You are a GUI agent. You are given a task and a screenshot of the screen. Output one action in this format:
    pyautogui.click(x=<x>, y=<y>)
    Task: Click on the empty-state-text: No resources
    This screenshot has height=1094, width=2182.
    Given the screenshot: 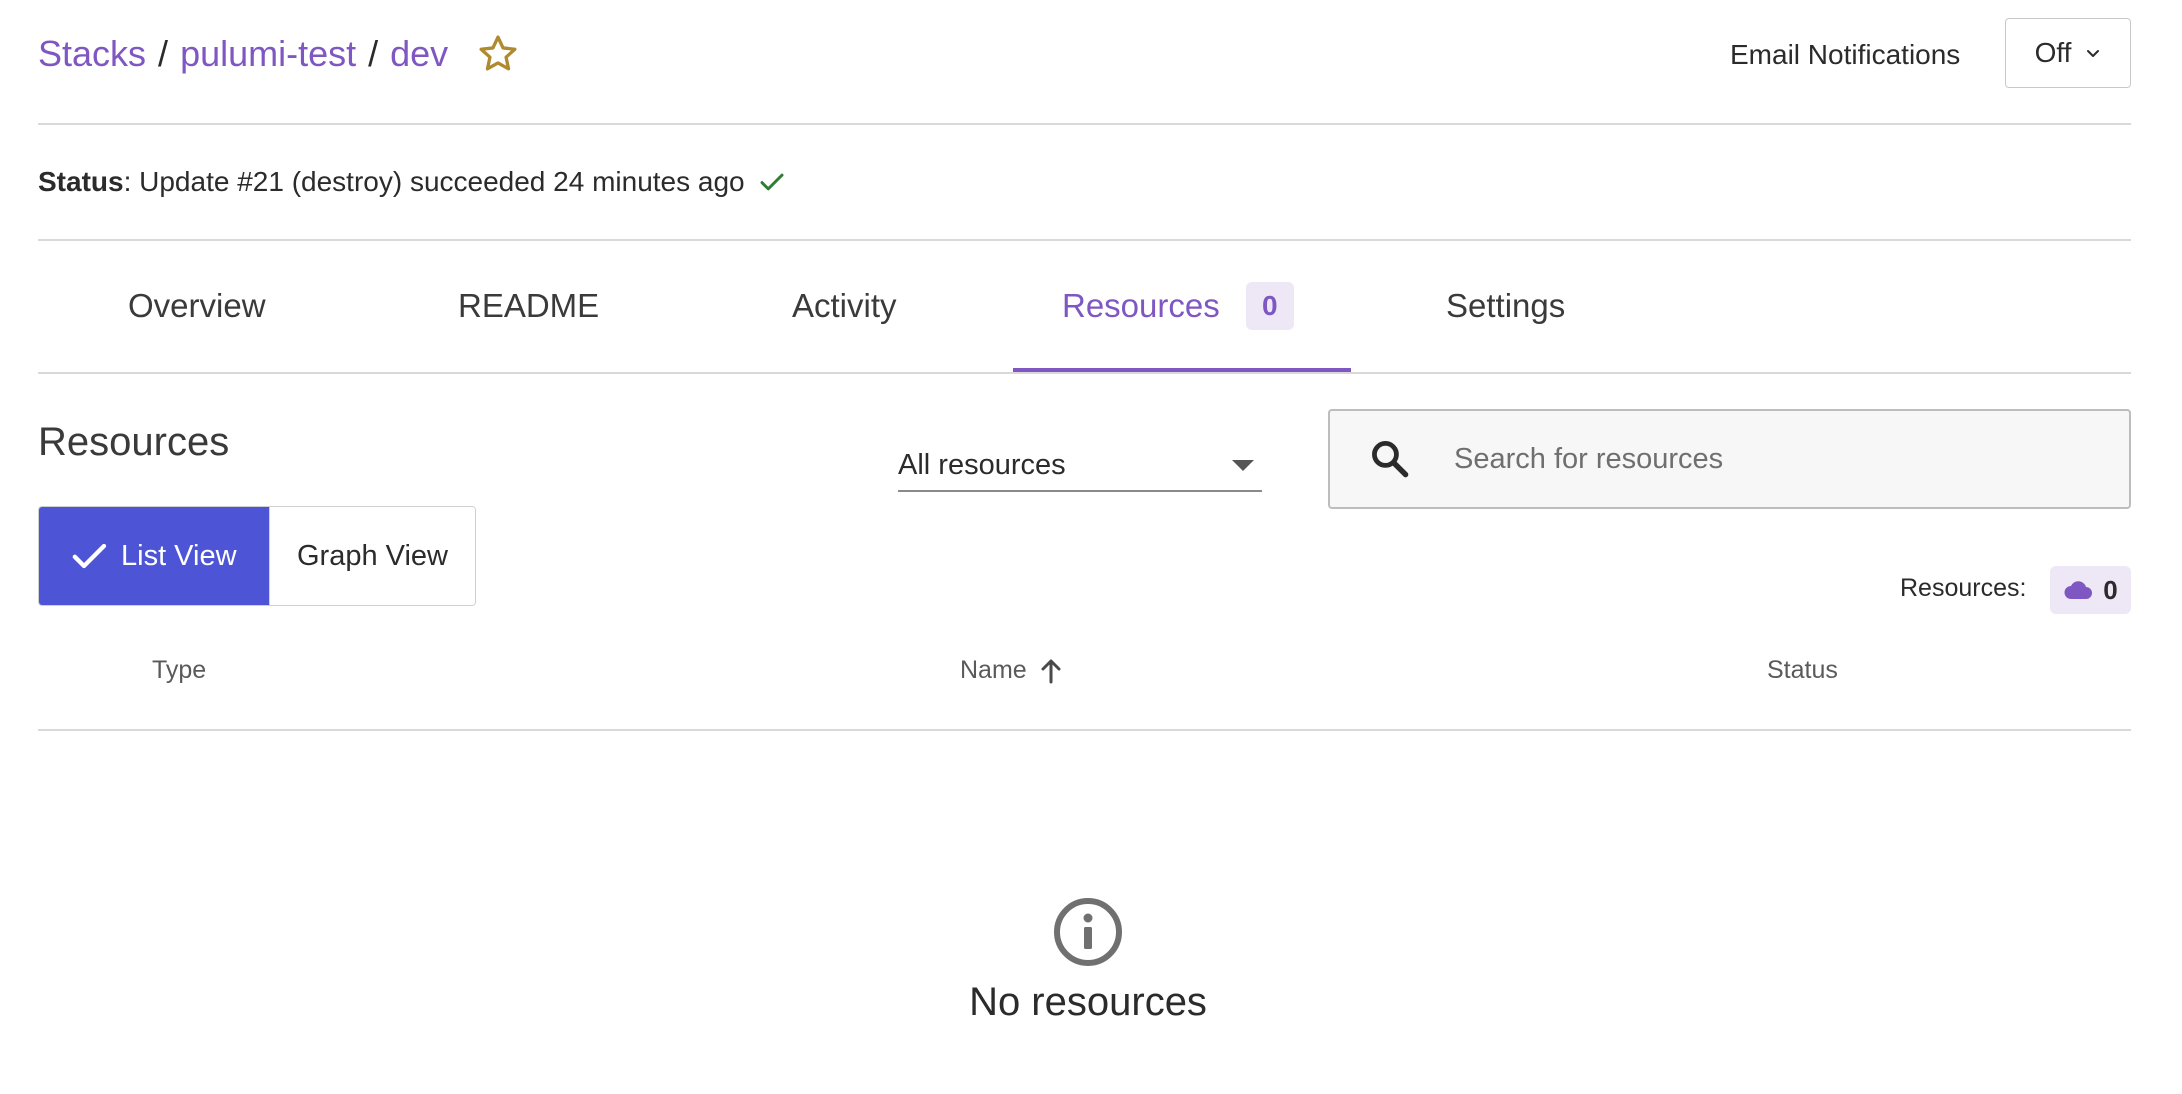 What is the action you would take?
    pyautogui.click(x=1088, y=1002)
    